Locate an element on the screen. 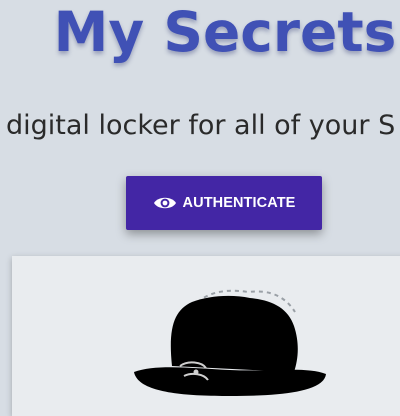 Image resolution: width=400 pixels, height=416 pixels. authenticate-button: AUTHENTICATE is located at coordinates (224, 203).